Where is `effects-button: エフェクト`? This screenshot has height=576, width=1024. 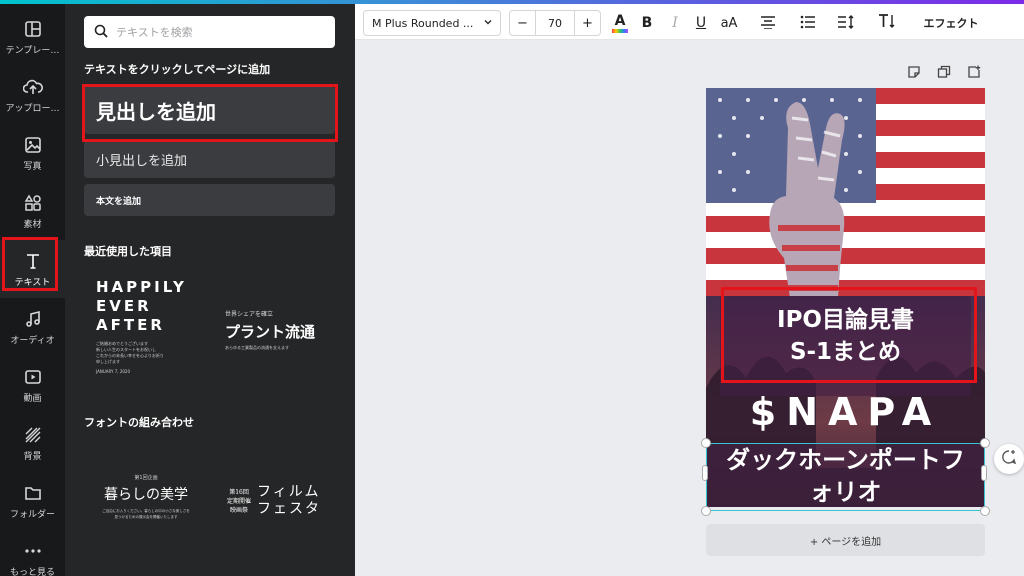 effects-button: エフェクト is located at coordinates (951, 23).